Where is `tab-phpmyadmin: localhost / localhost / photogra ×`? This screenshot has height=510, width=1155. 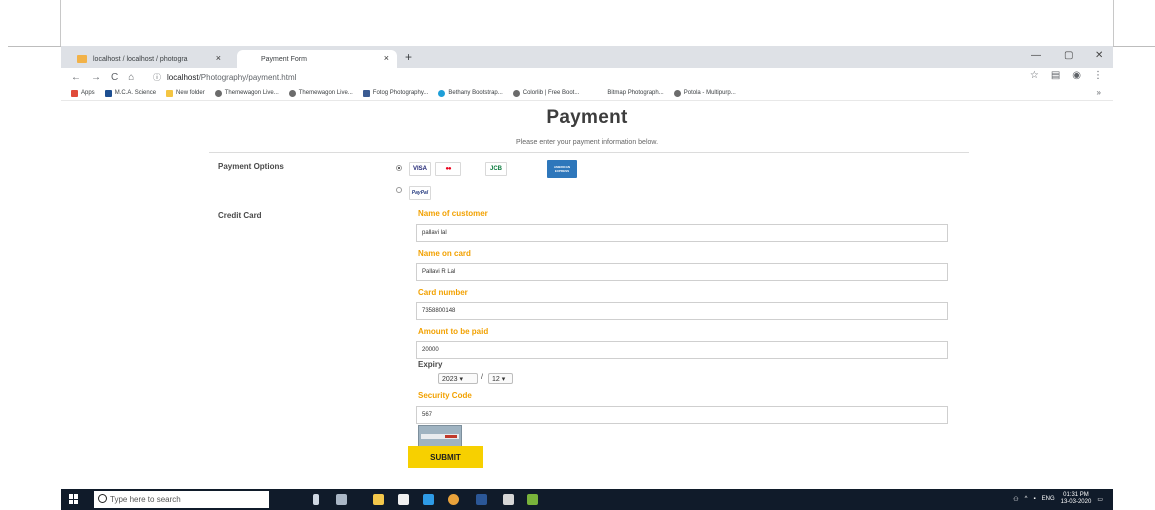
tab-phpmyadmin: localhost / localhost / photogra × is located at coordinates (149, 59).